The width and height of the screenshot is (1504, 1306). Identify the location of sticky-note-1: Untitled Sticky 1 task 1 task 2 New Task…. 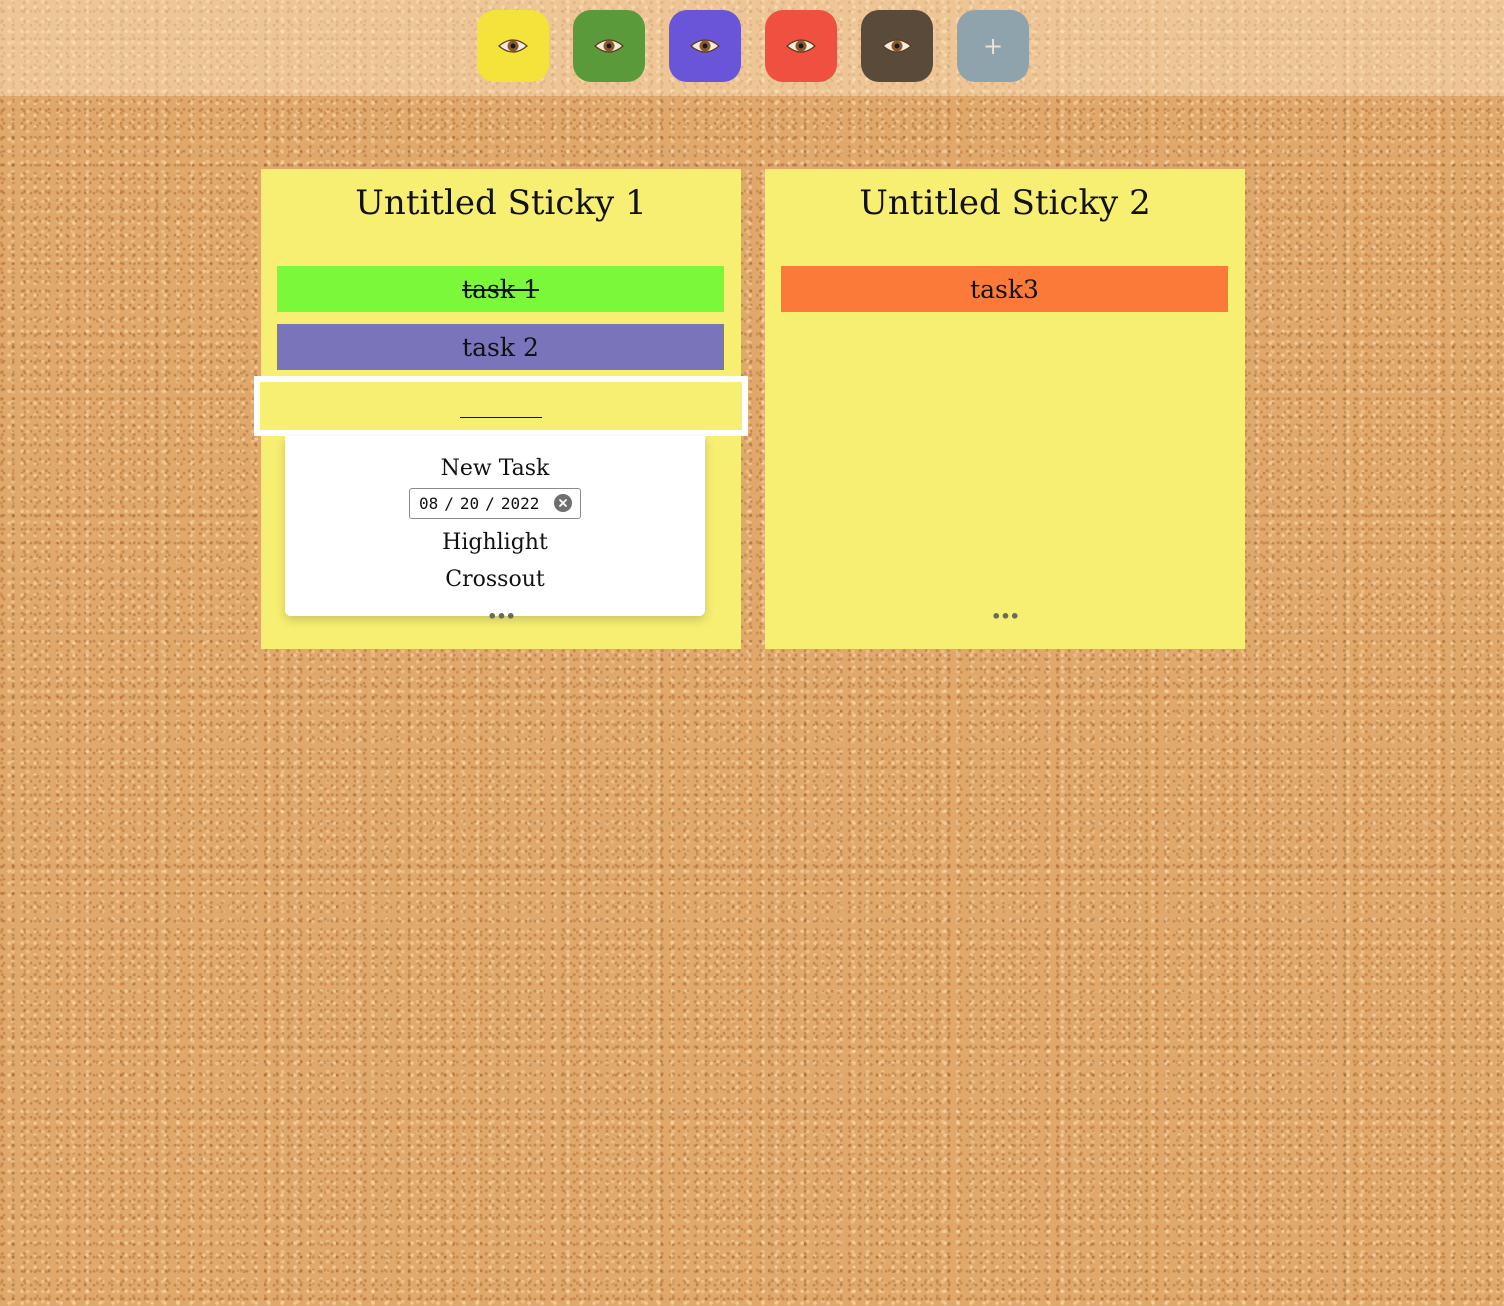
(501, 409).